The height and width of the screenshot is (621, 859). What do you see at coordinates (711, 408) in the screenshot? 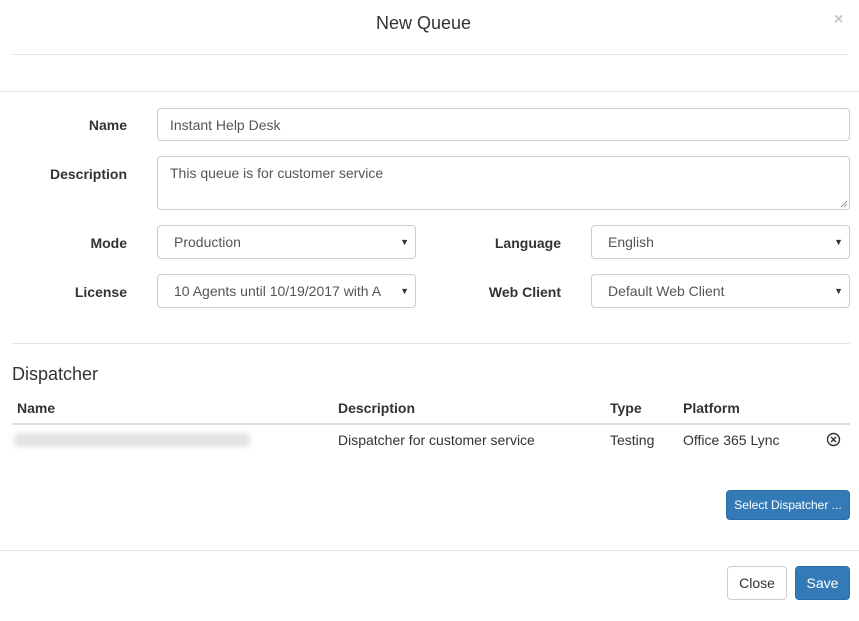
I see `column-header-platform: Platform` at bounding box center [711, 408].